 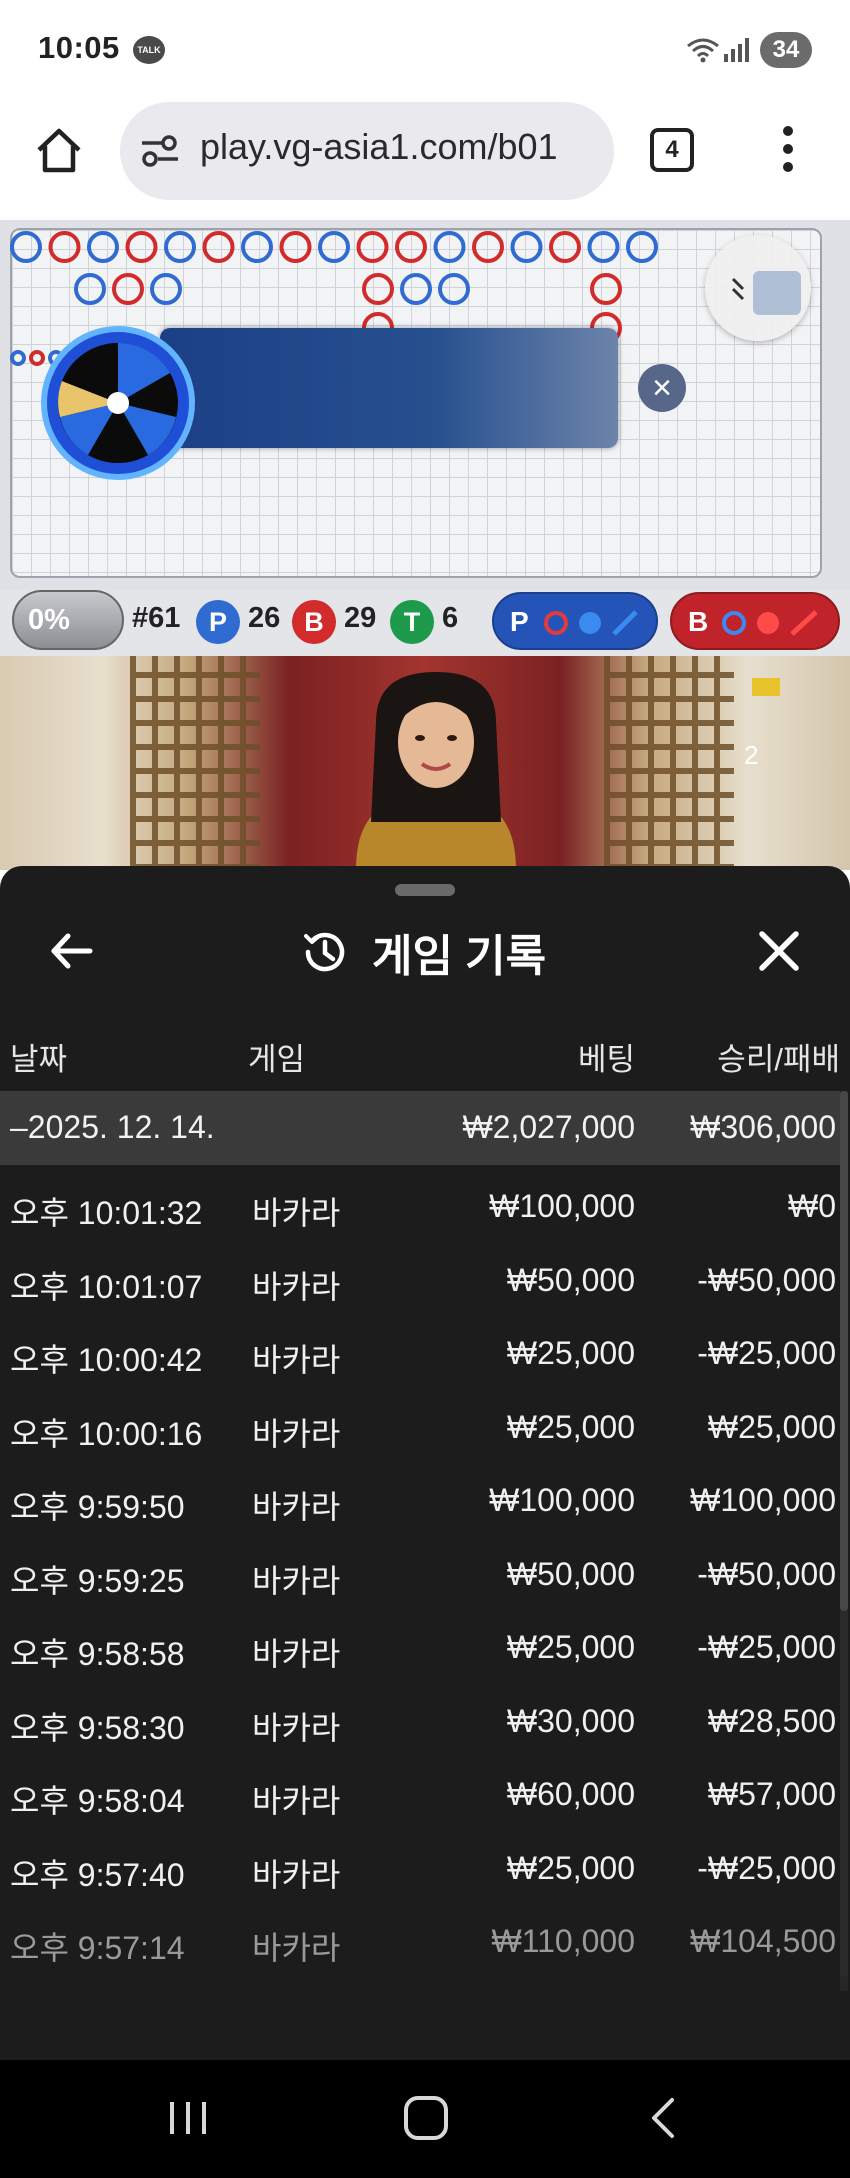 I want to click on lucky-wheel-icon, so click(x=118, y=403).